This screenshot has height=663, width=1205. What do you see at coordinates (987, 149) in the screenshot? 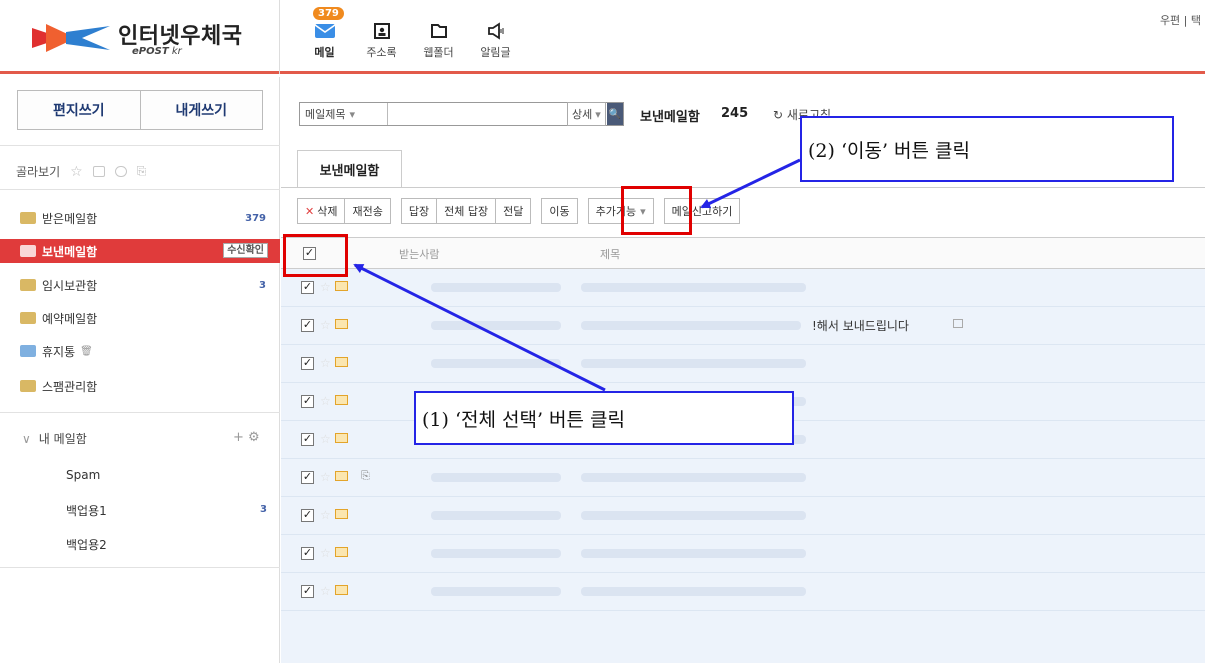
I see `step2-callout: (2) ‘이동’ 버튼 클릭` at bounding box center [987, 149].